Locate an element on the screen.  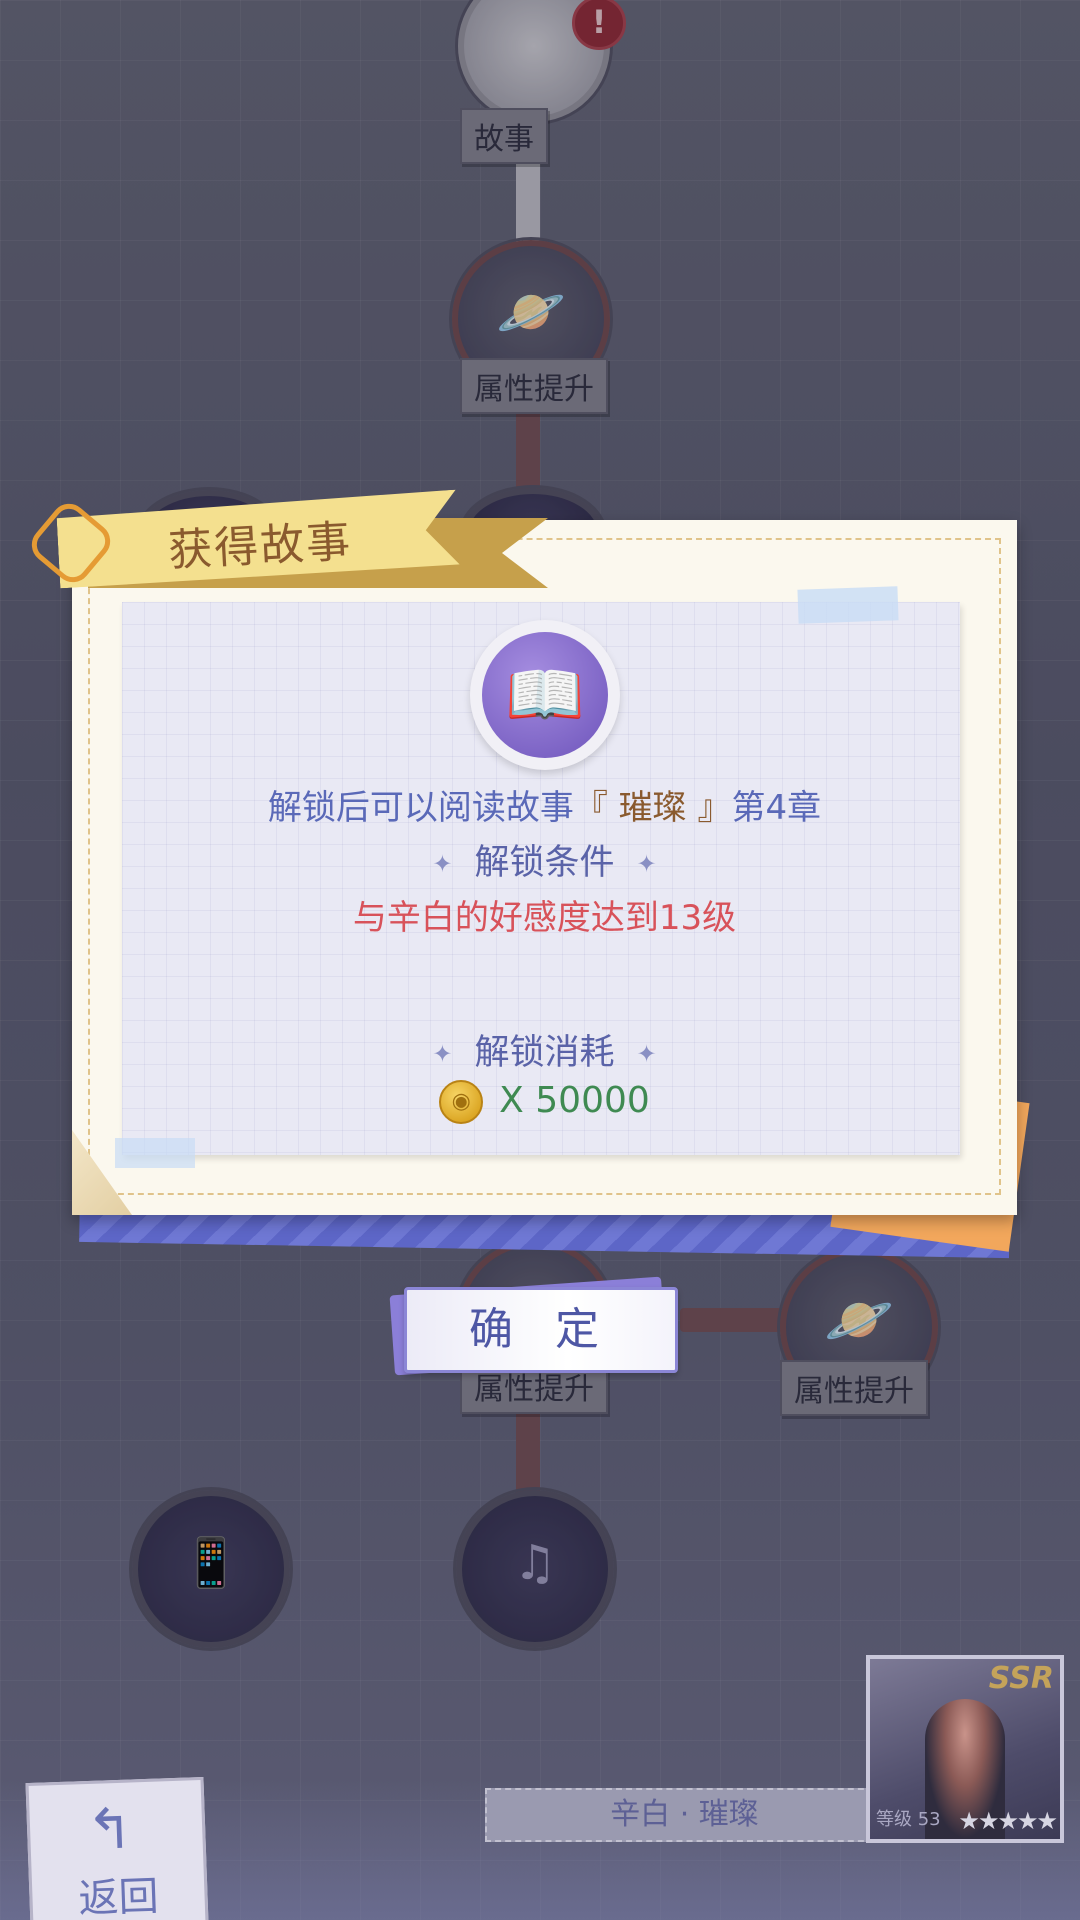
dialog-title-ribbon: 获得故事 is located at coordinates (303, 540).